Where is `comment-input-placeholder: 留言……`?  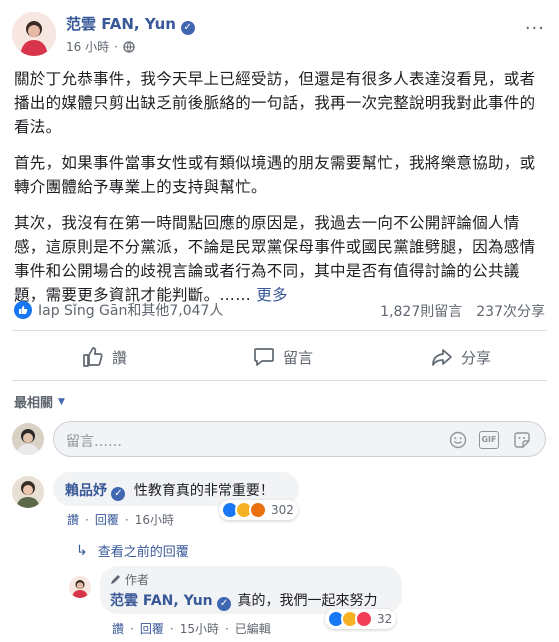
comment-input-placeholder: 留言…… is located at coordinates (94, 442).